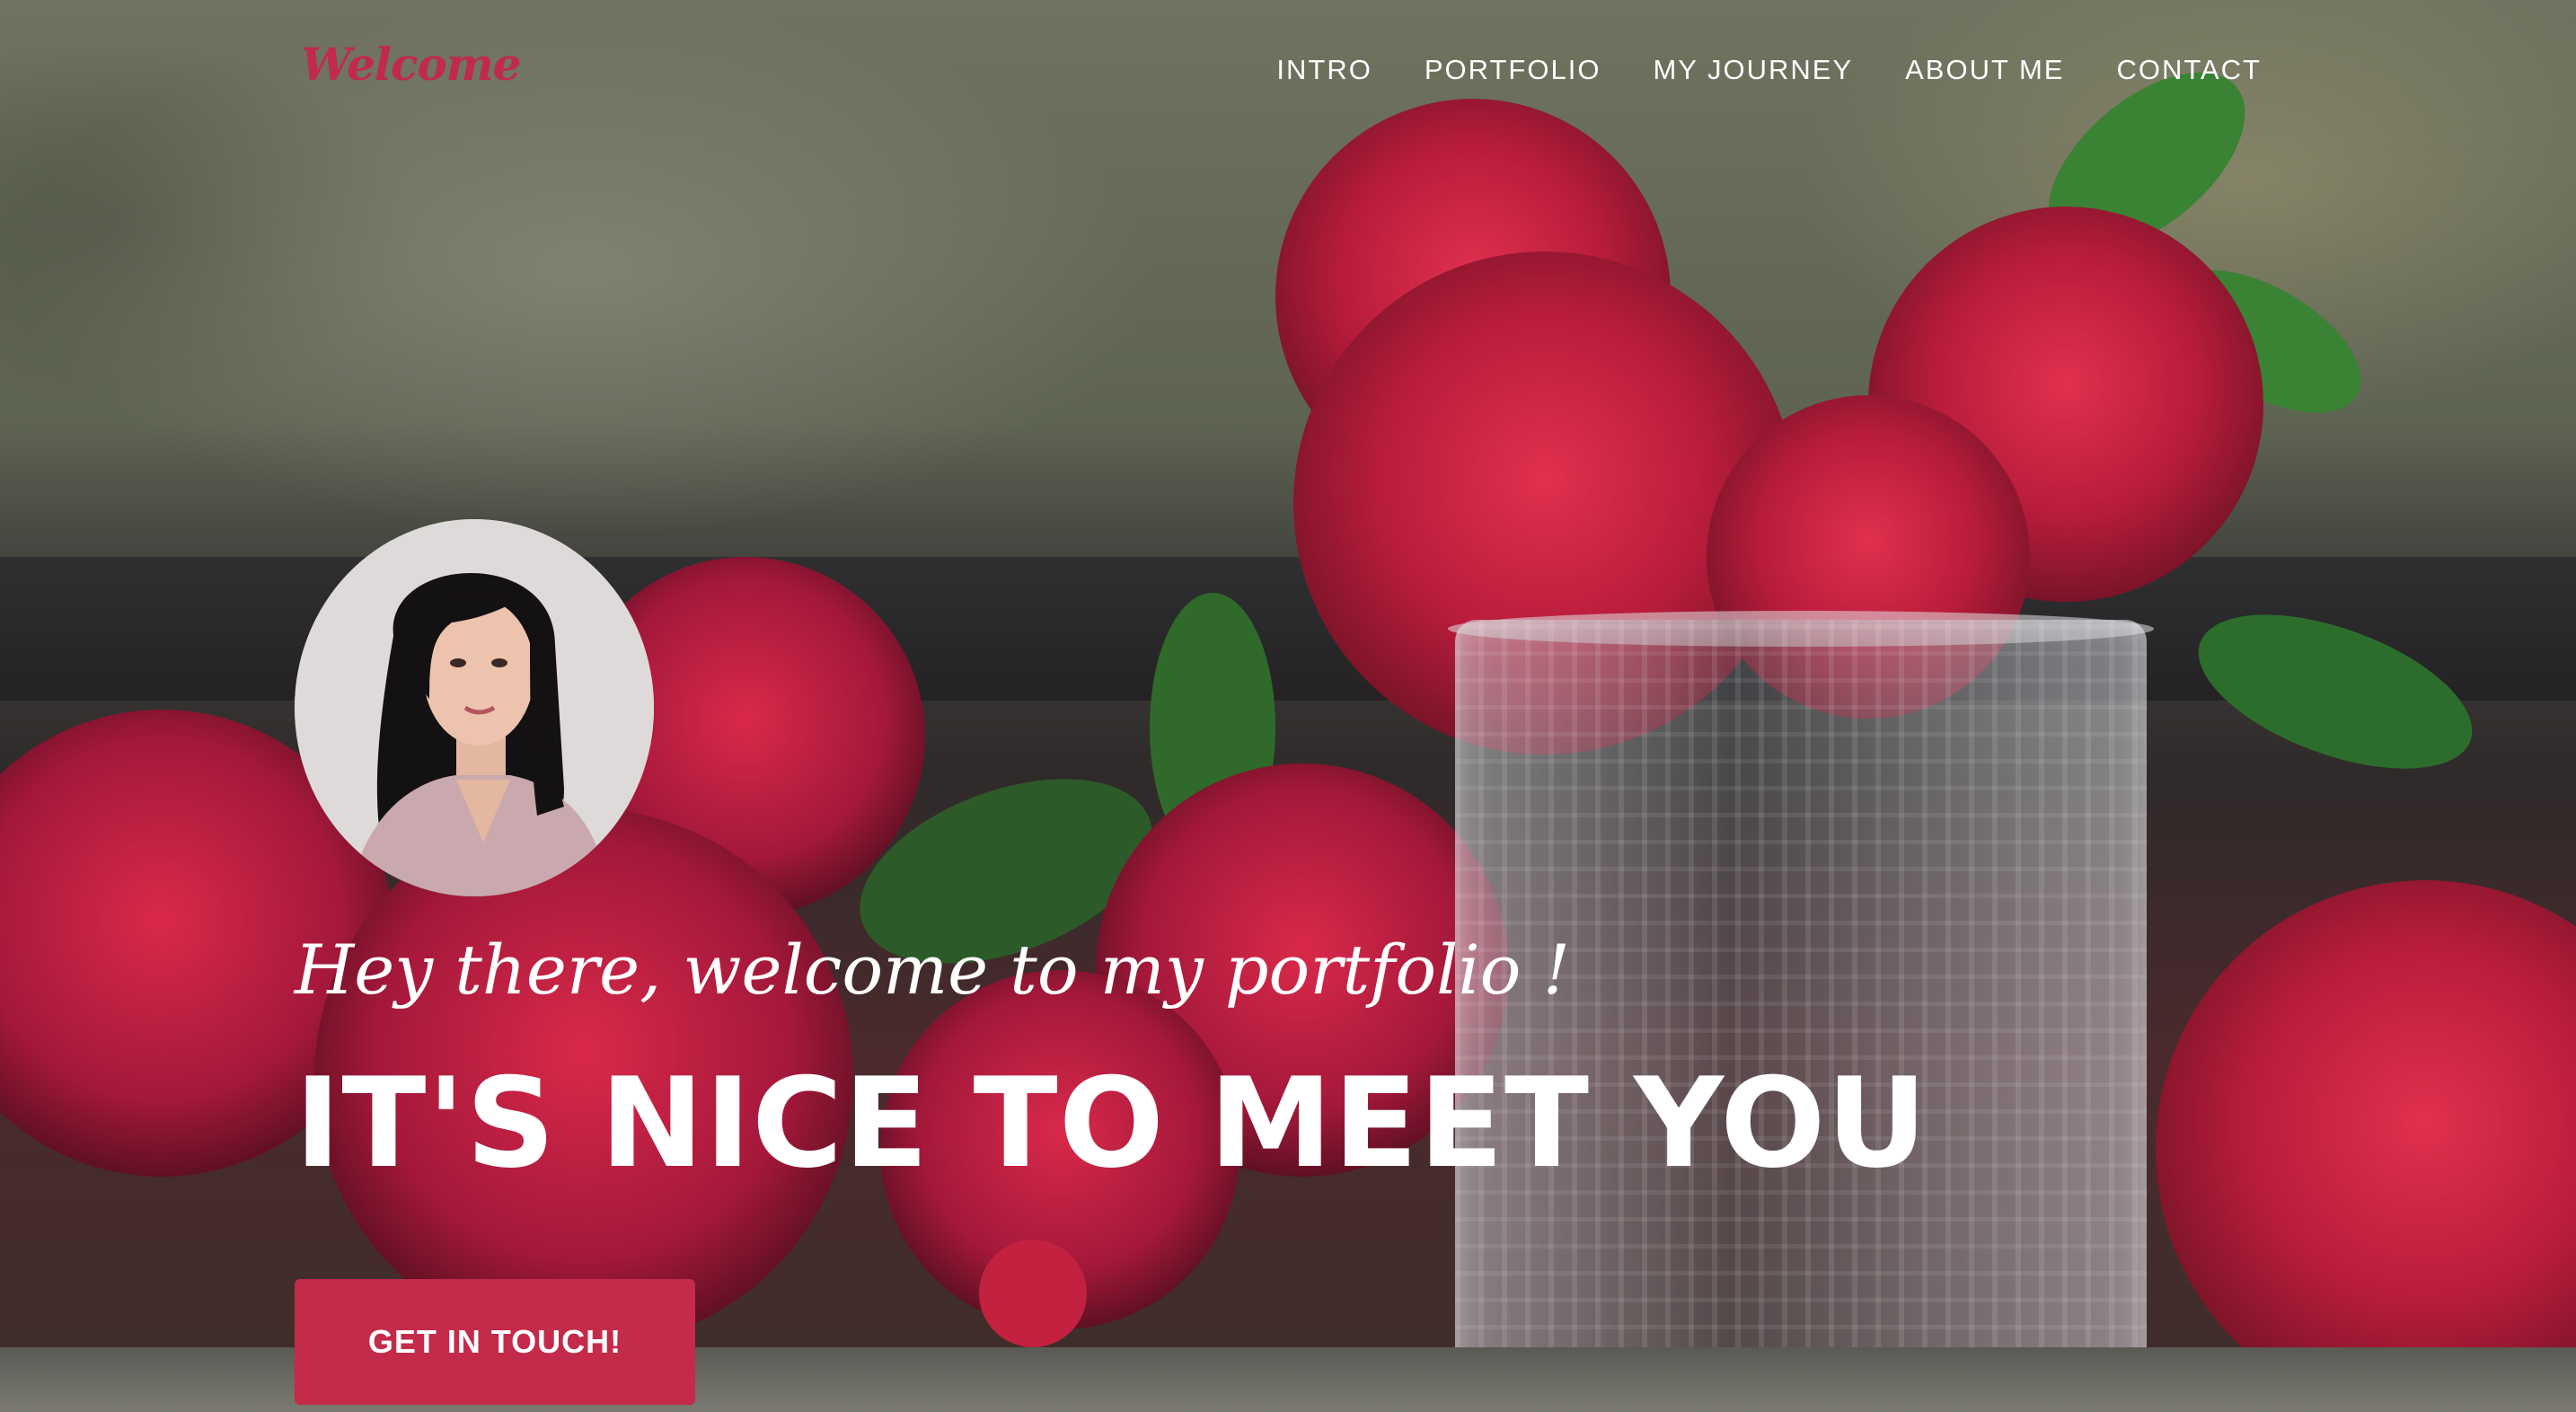 The image size is (2576, 1412). I want to click on nav-intro: INTRO, so click(1324, 70).